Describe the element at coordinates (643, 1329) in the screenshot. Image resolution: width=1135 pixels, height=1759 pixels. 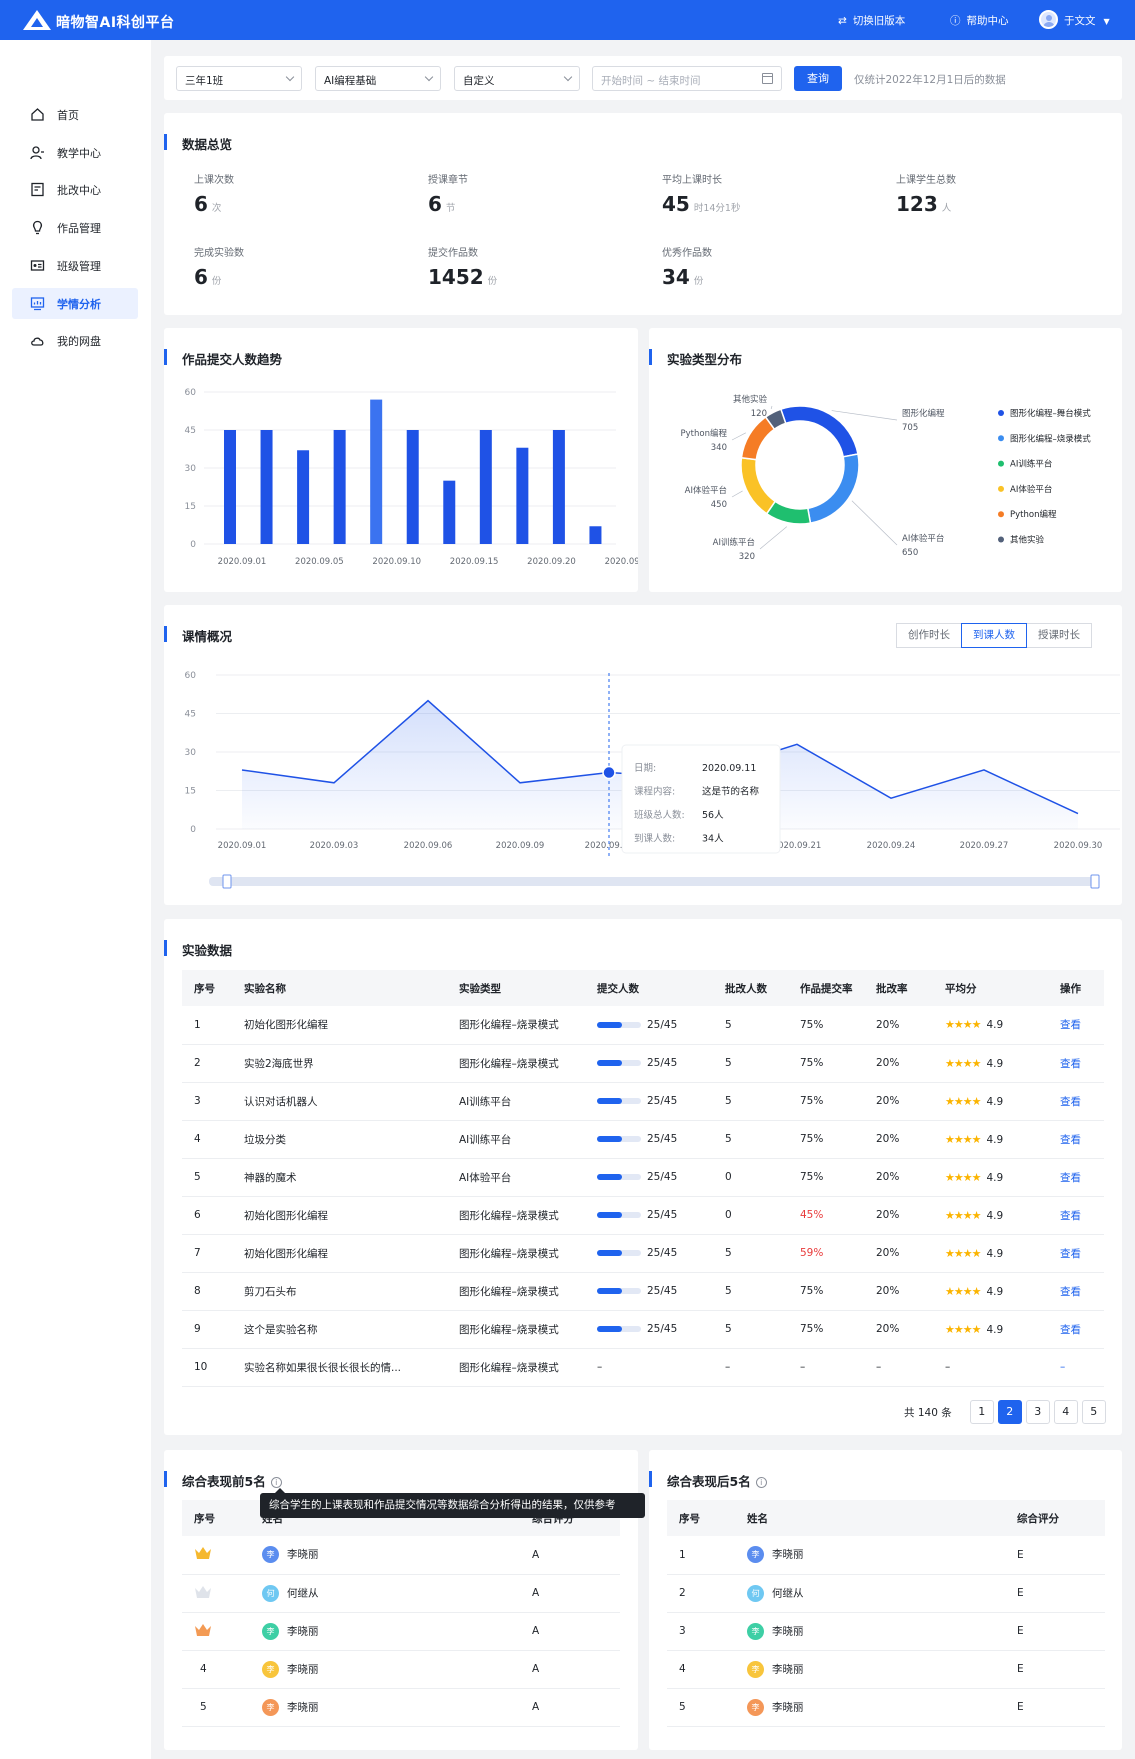
I see `table-row: 9 这个是实验名称 图形化编程–烧录模式 25/45 5 75% 20% ★★★★ 4.9 查看` at that location.